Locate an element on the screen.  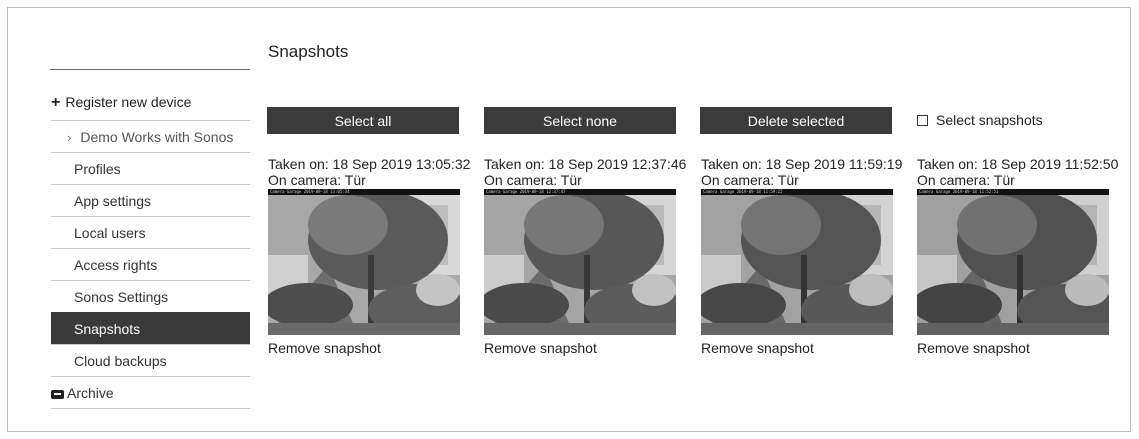
delete-selected-button: Delete selected is located at coordinates (796, 120).